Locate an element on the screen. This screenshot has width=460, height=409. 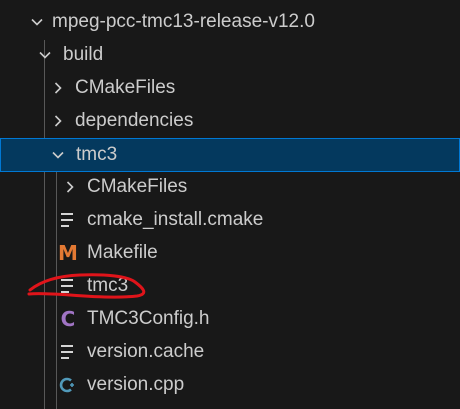
tree-item-label: version.cache is located at coordinates (146, 351).